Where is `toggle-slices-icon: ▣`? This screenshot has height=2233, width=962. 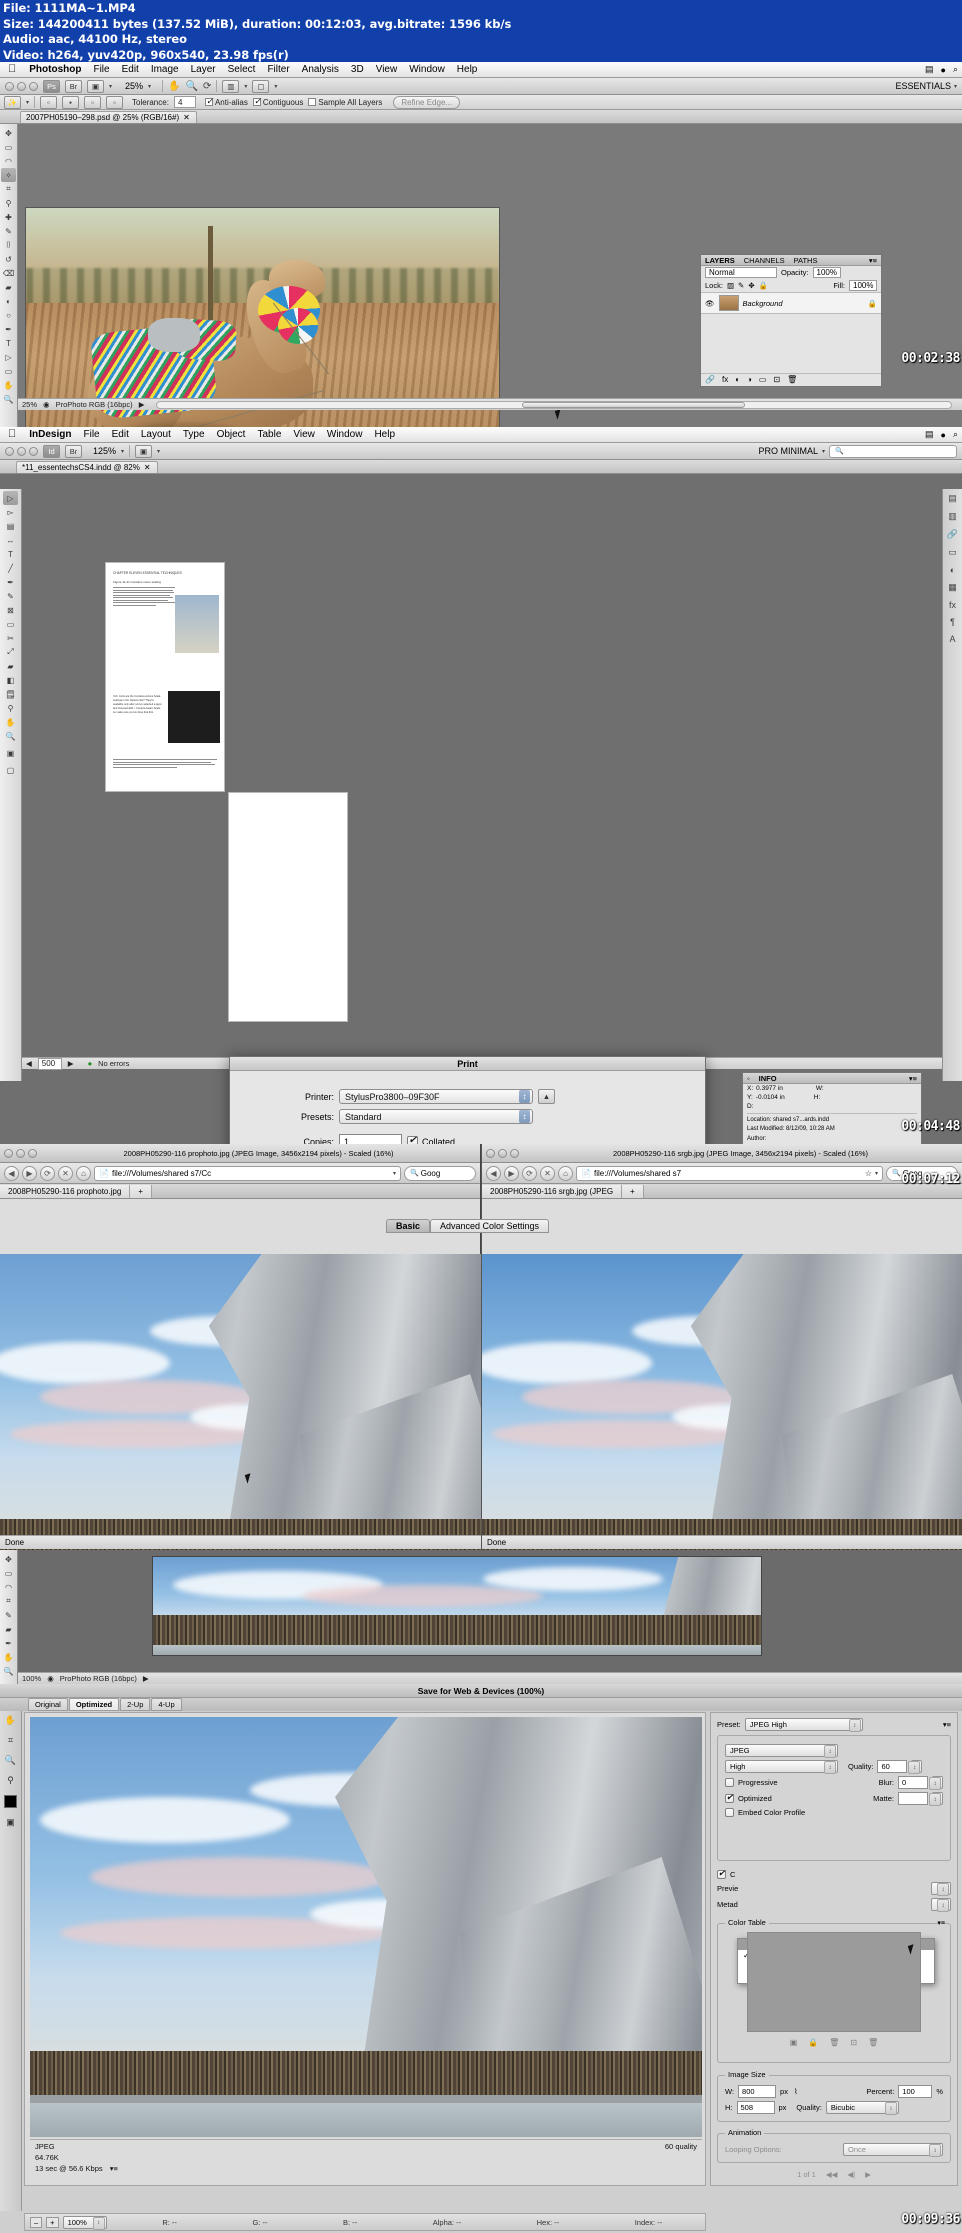 toggle-slices-icon: ▣ is located at coordinates (10, 1822).